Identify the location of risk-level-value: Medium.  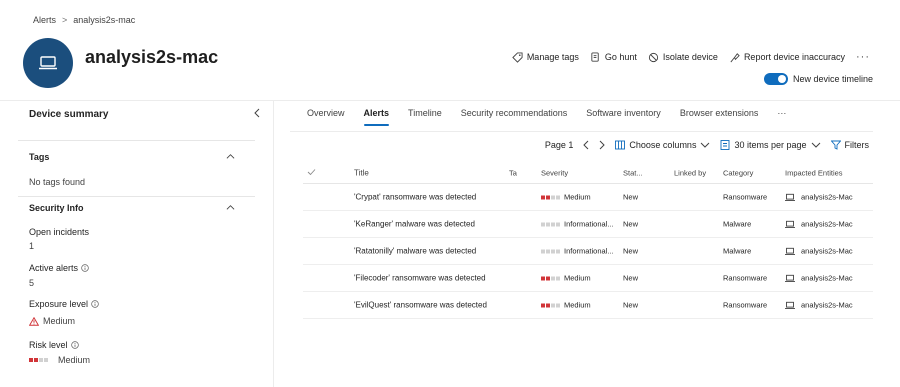
(74, 360).